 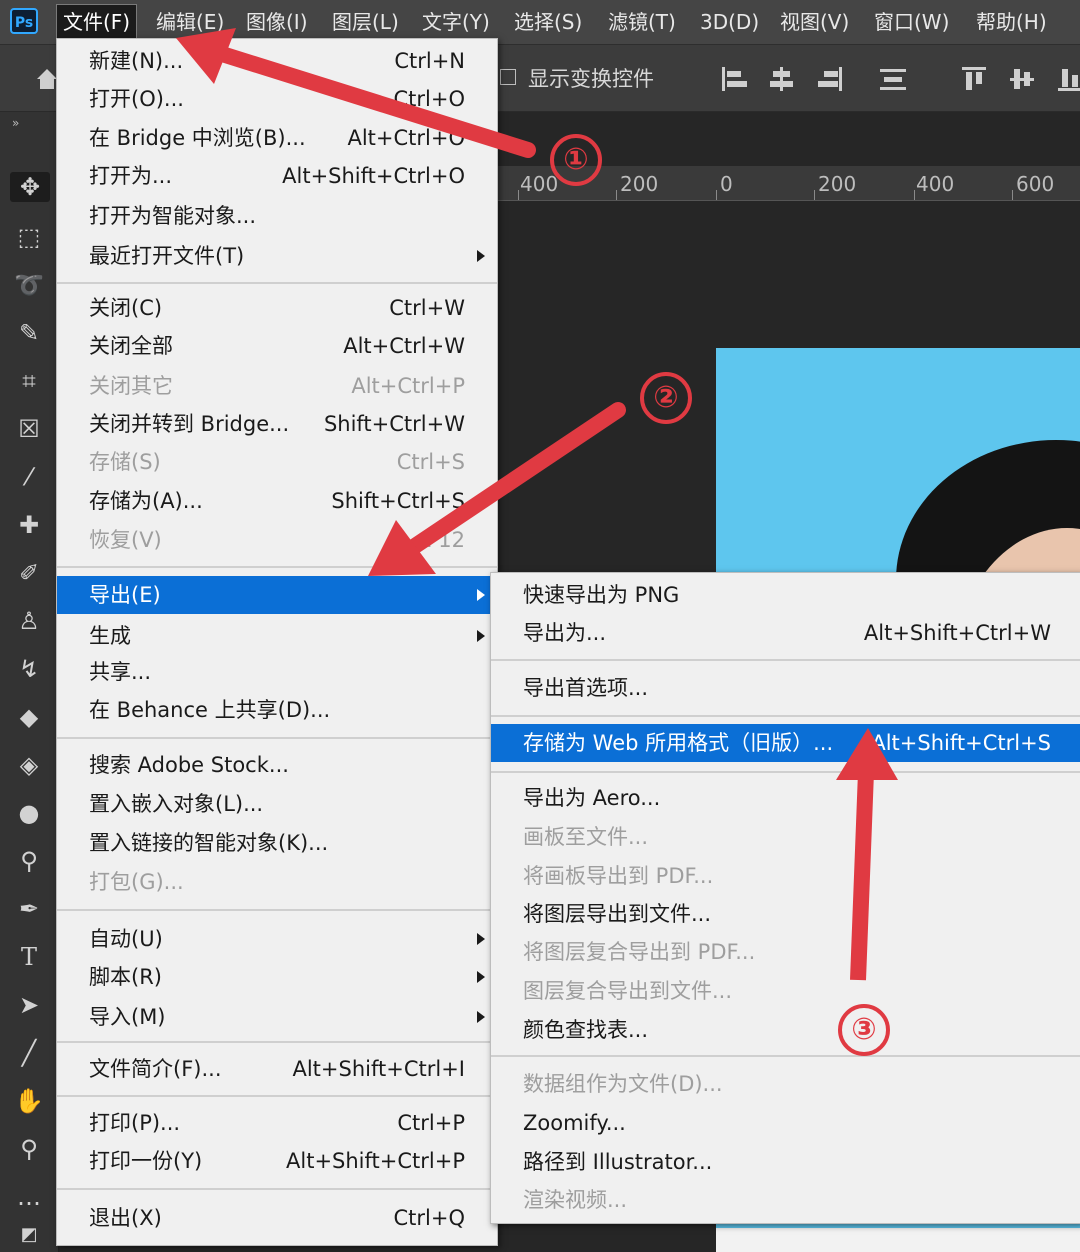 What do you see at coordinates (277, 1218) in the screenshot?
I see `menu-item-exit: 退出(X) Ctrl+Q` at bounding box center [277, 1218].